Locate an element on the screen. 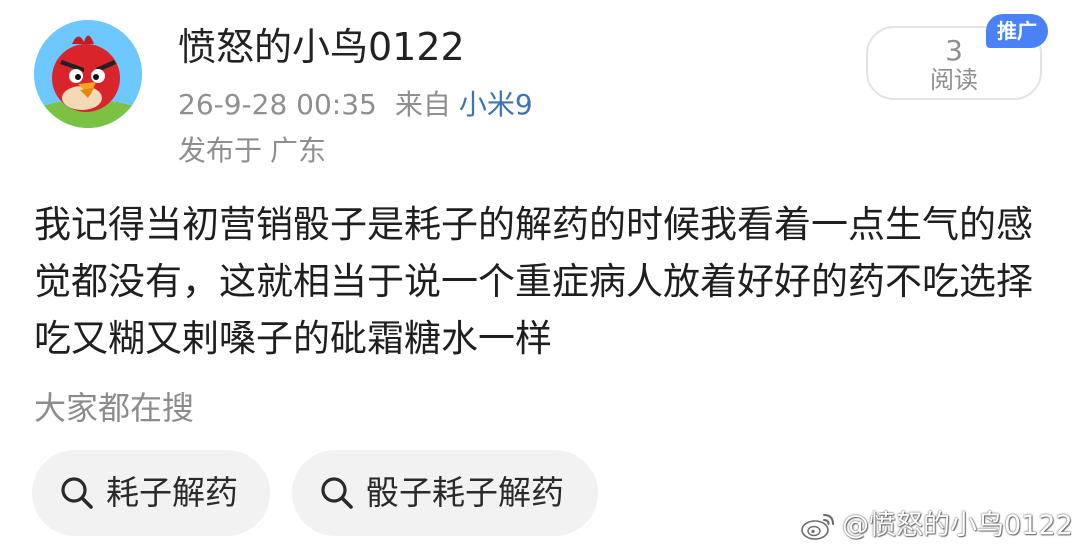 The image size is (1080, 552). from-label: 来自 is located at coordinates (422, 104).